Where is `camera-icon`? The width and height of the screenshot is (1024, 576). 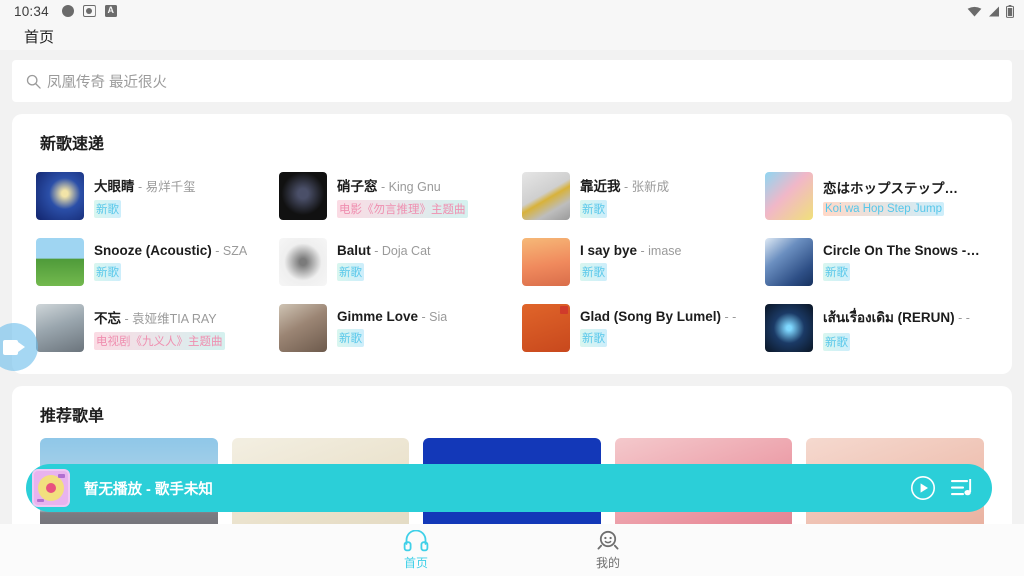
camera-icon is located at coordinates (89, 11).